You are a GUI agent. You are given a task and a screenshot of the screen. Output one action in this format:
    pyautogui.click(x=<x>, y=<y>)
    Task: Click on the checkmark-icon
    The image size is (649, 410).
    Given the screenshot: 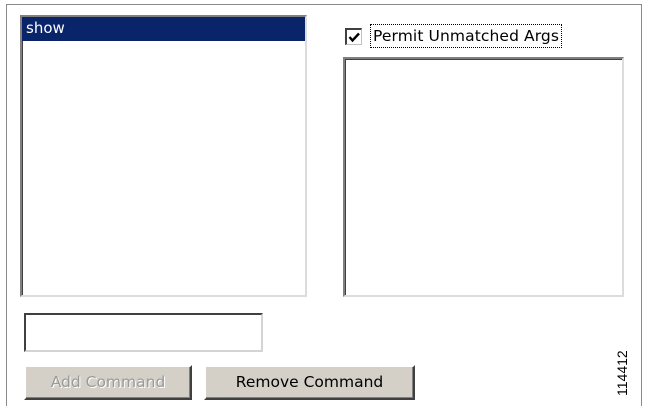 What is the action you would take?
    pyautogui.click(x=354, y=37)
    